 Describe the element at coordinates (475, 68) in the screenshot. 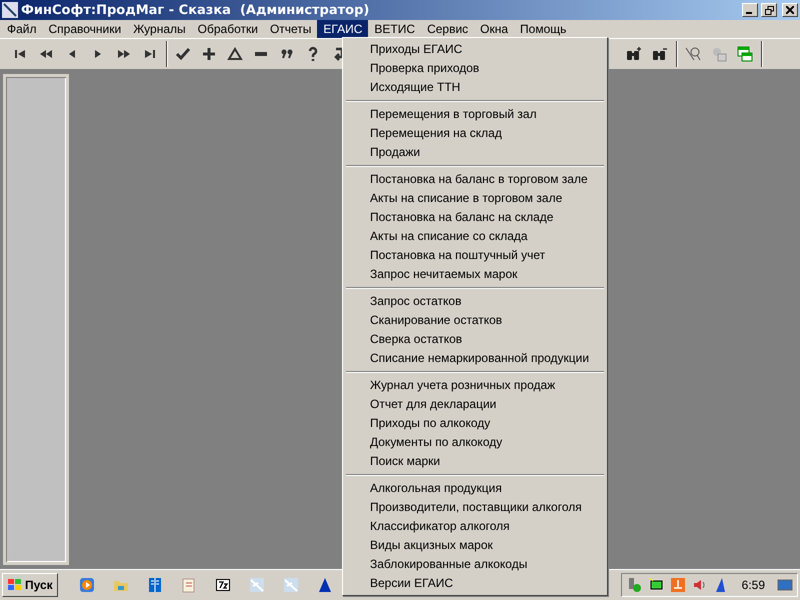

I see `menu-item: Проверка приходов` at that location.